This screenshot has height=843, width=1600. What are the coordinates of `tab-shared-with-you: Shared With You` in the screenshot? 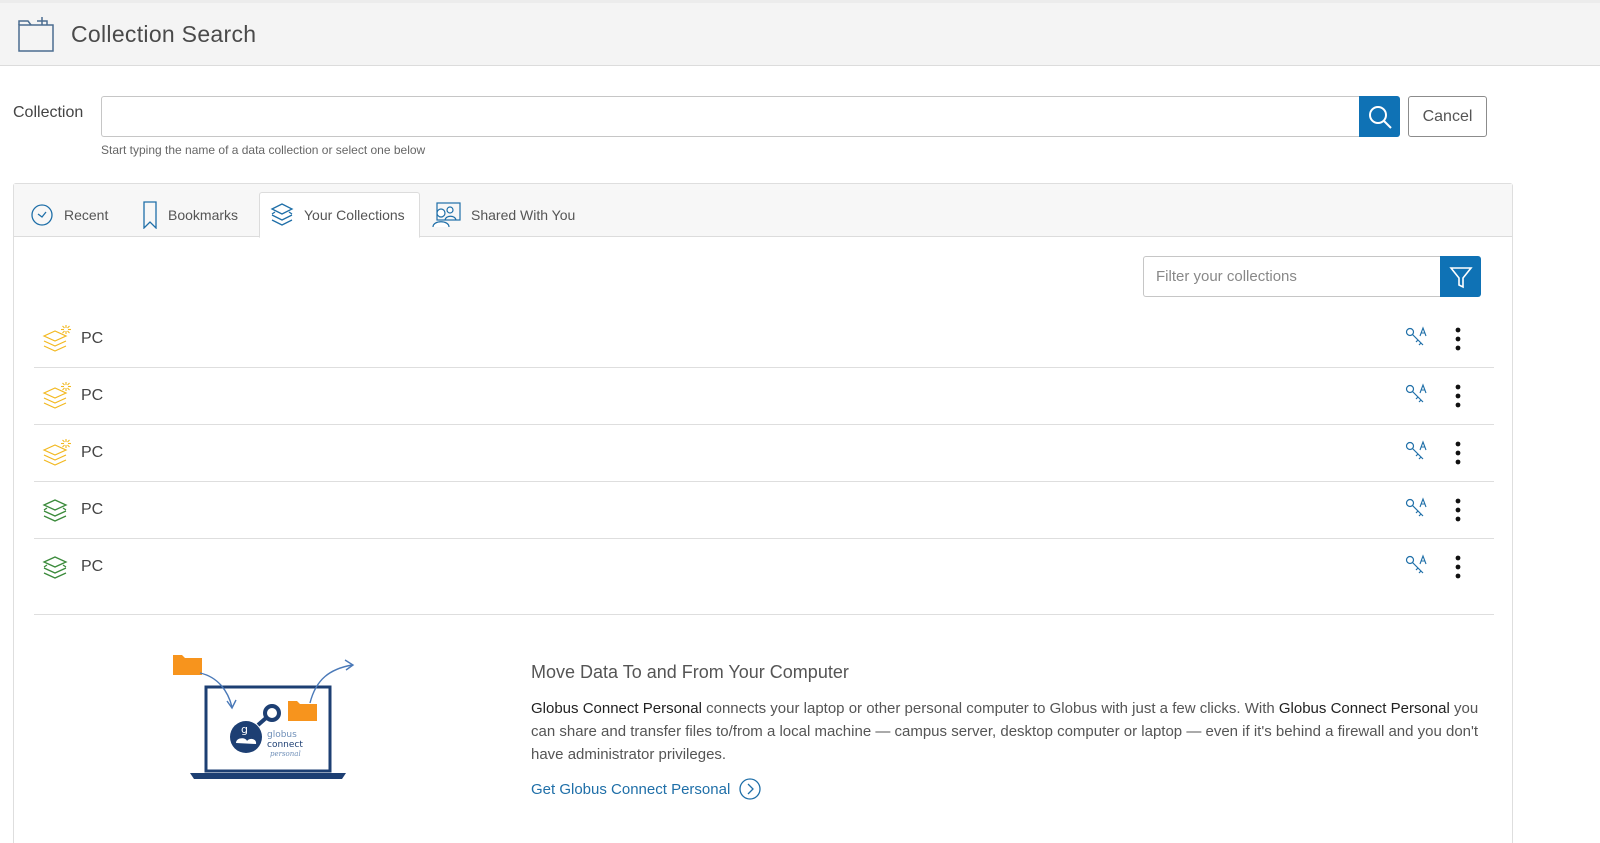 It's located at (503, 214).